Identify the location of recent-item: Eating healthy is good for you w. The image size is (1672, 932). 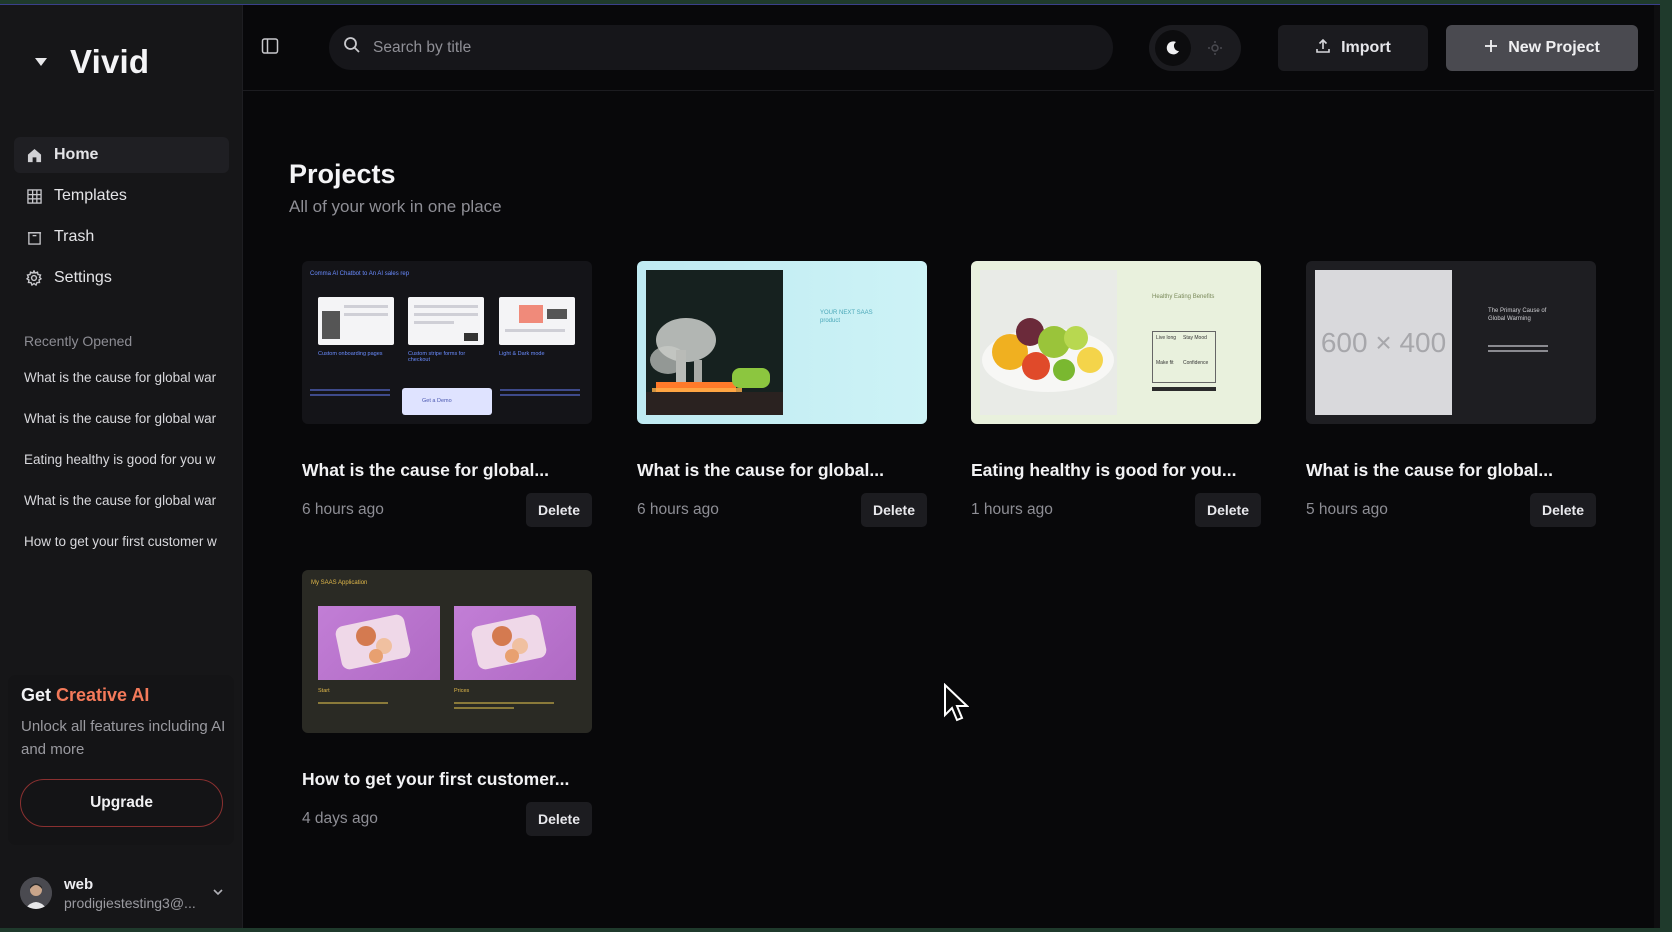
(124, 471).